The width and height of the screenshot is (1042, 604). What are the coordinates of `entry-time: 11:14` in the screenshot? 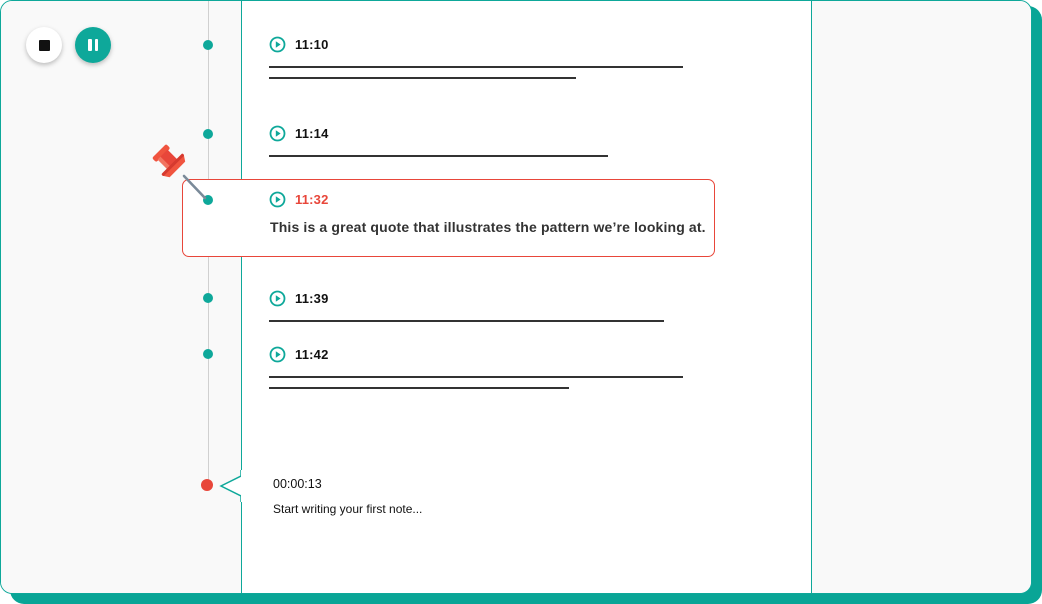 It's located at (312, 133).